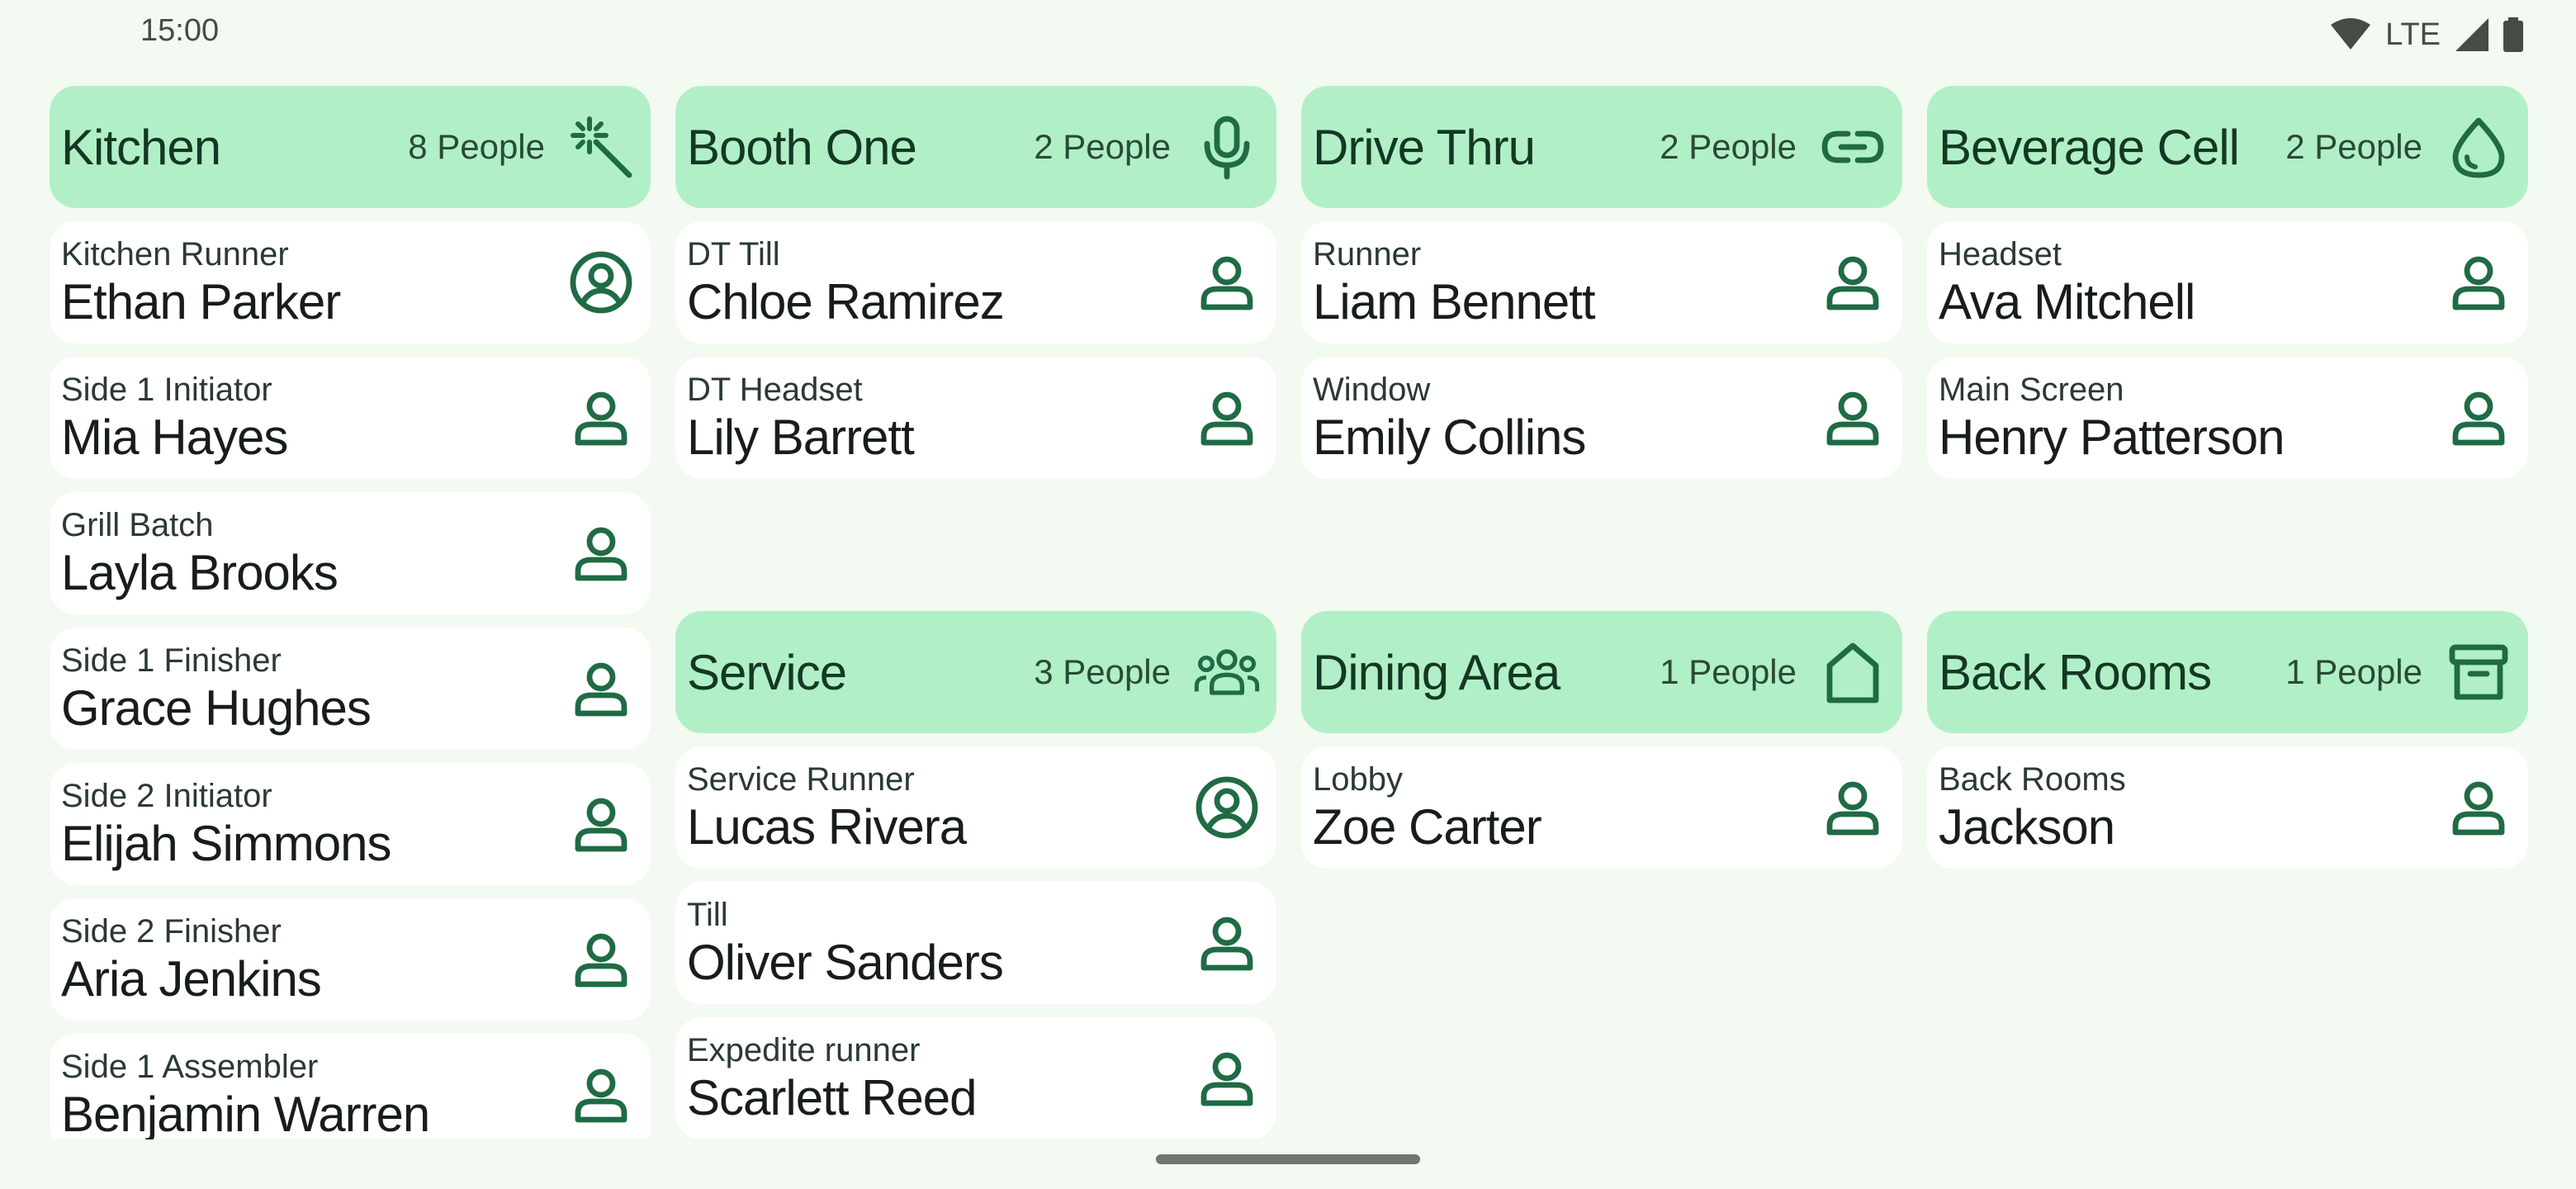 The image size is (2576, 1189). What do you see at coordinates (2351, 34) in the screenshot?
I see `wifi-icon` at bounding box center [2351, 34].